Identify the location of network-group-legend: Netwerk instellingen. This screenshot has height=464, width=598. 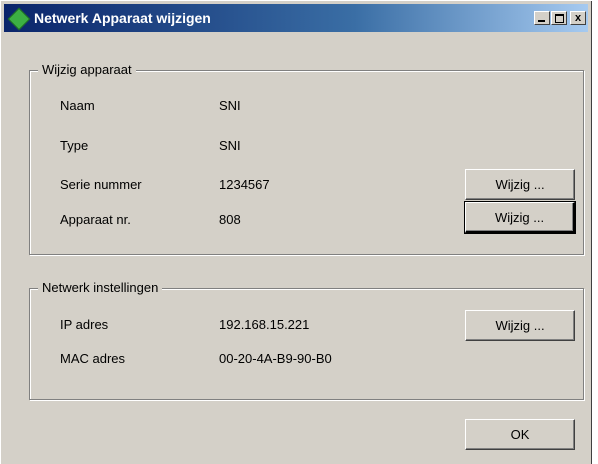
(100, 287).